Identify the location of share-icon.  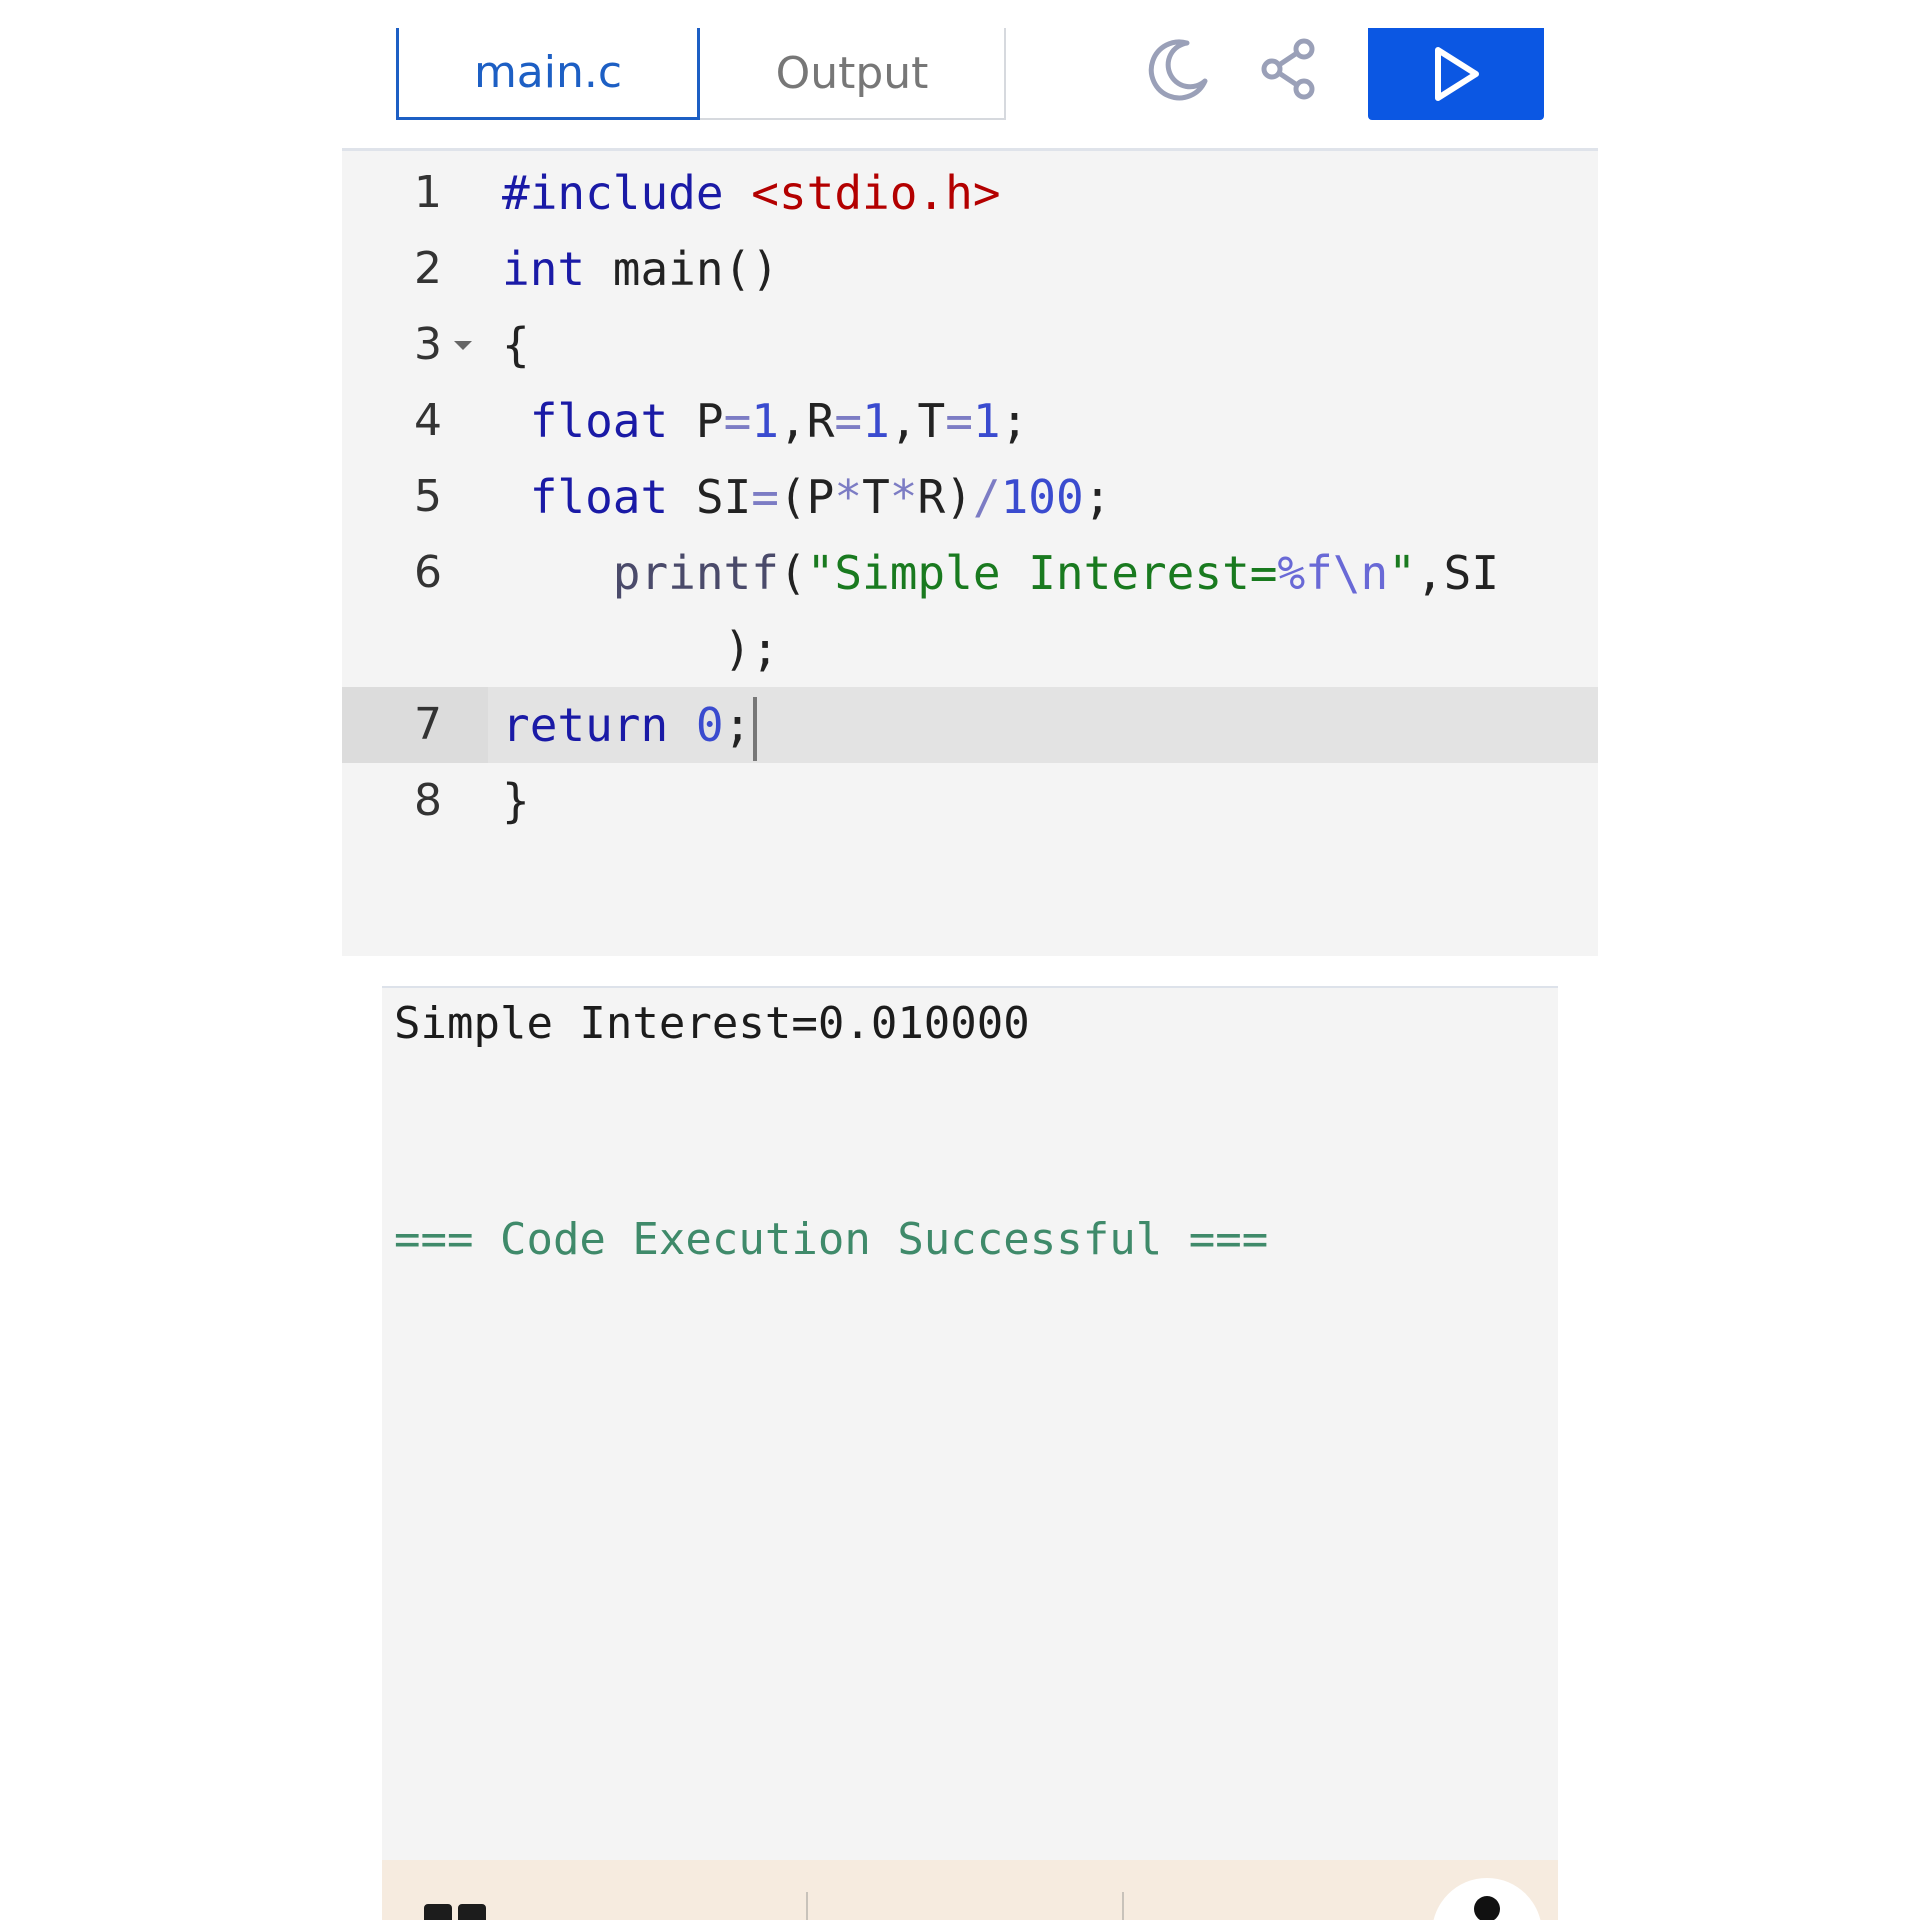
(1288, 69).